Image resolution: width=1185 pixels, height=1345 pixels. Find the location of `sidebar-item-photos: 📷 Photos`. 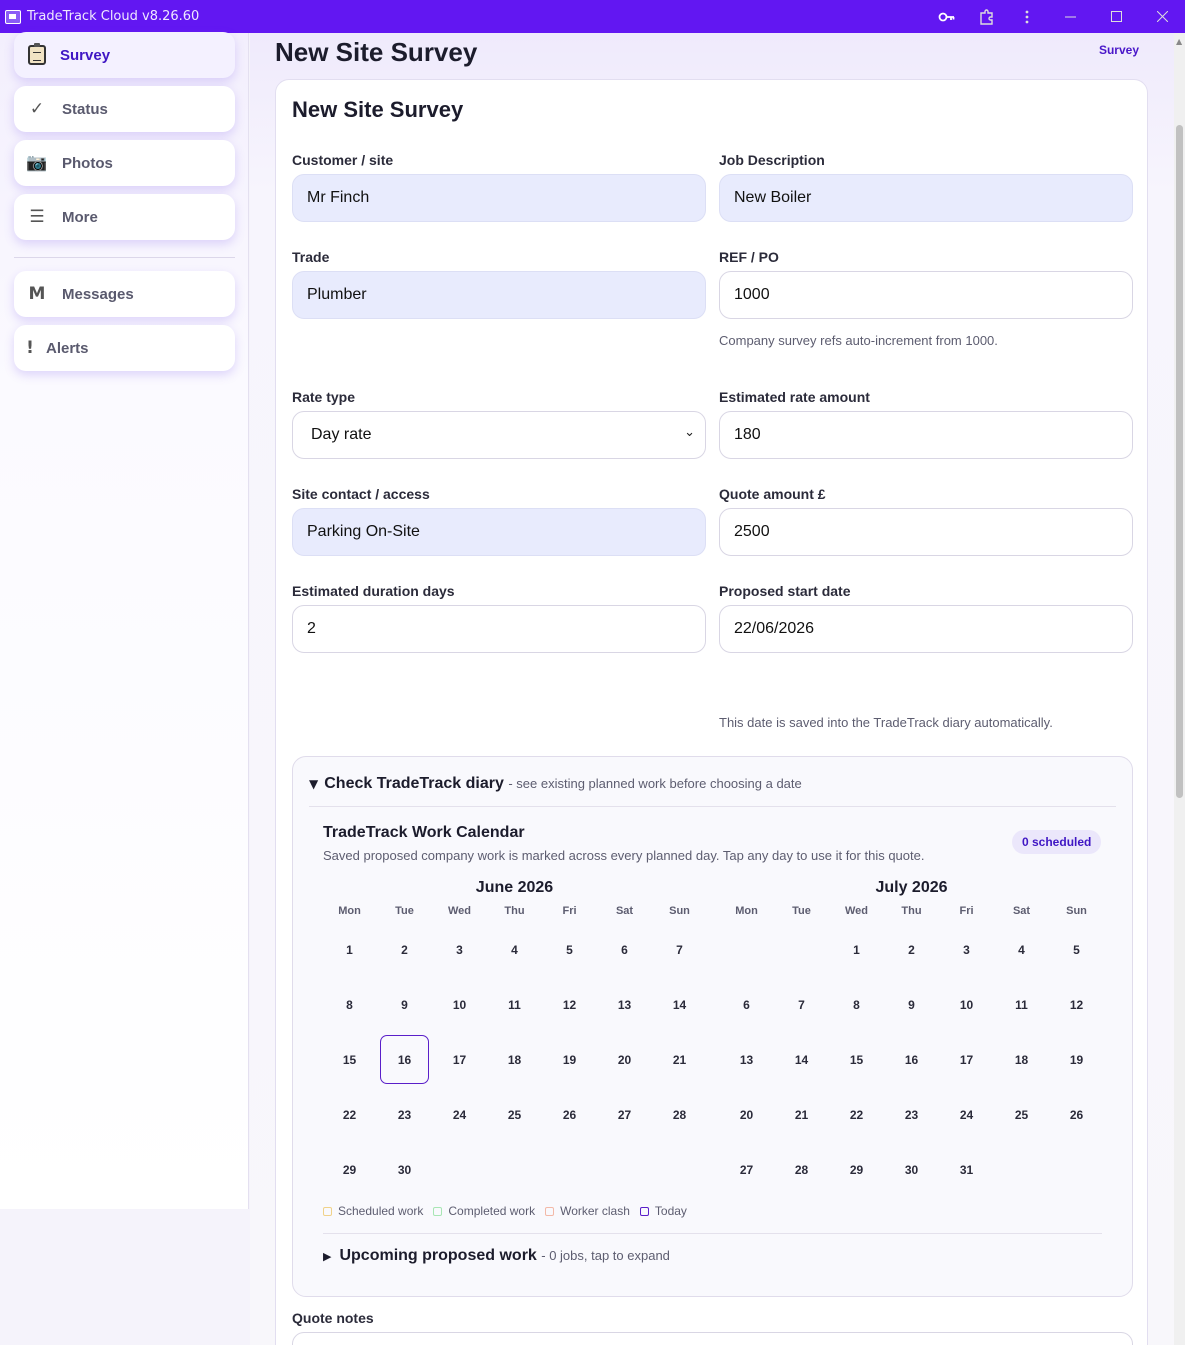

sidebar-item-photos: 📷 Photos is located at coordinates (124, 163).